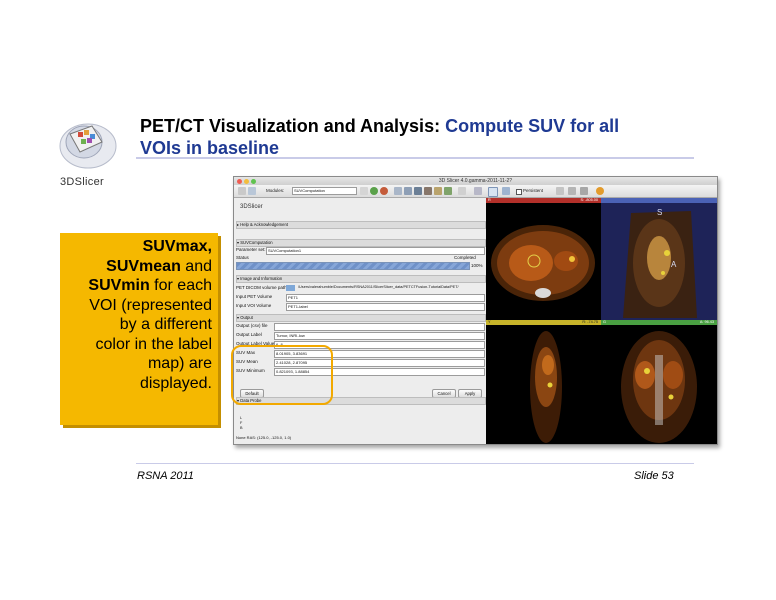 The width and height of the screenshot is (776, 600). Describe the element at coordinates (408, 191) in the screenshot. I see `data-icon` at that location.